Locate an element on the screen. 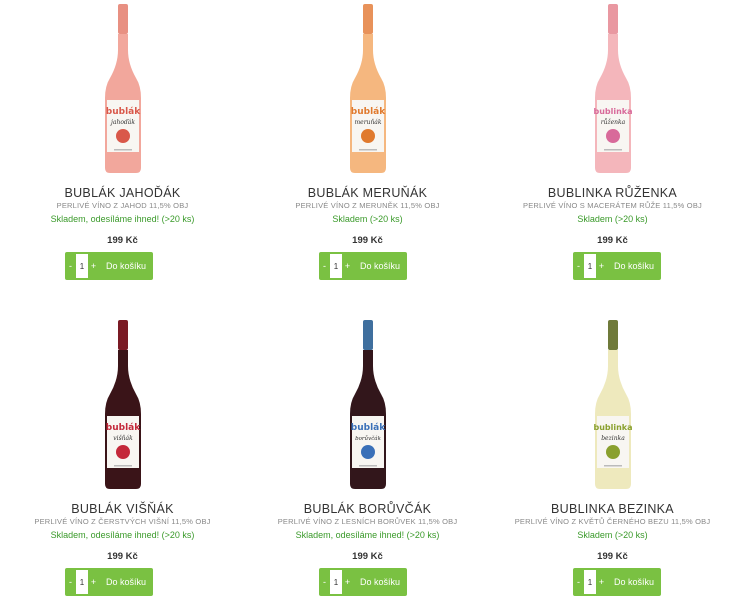  product-image-link: bublák borůvčák is located at coordinates (367, 406).